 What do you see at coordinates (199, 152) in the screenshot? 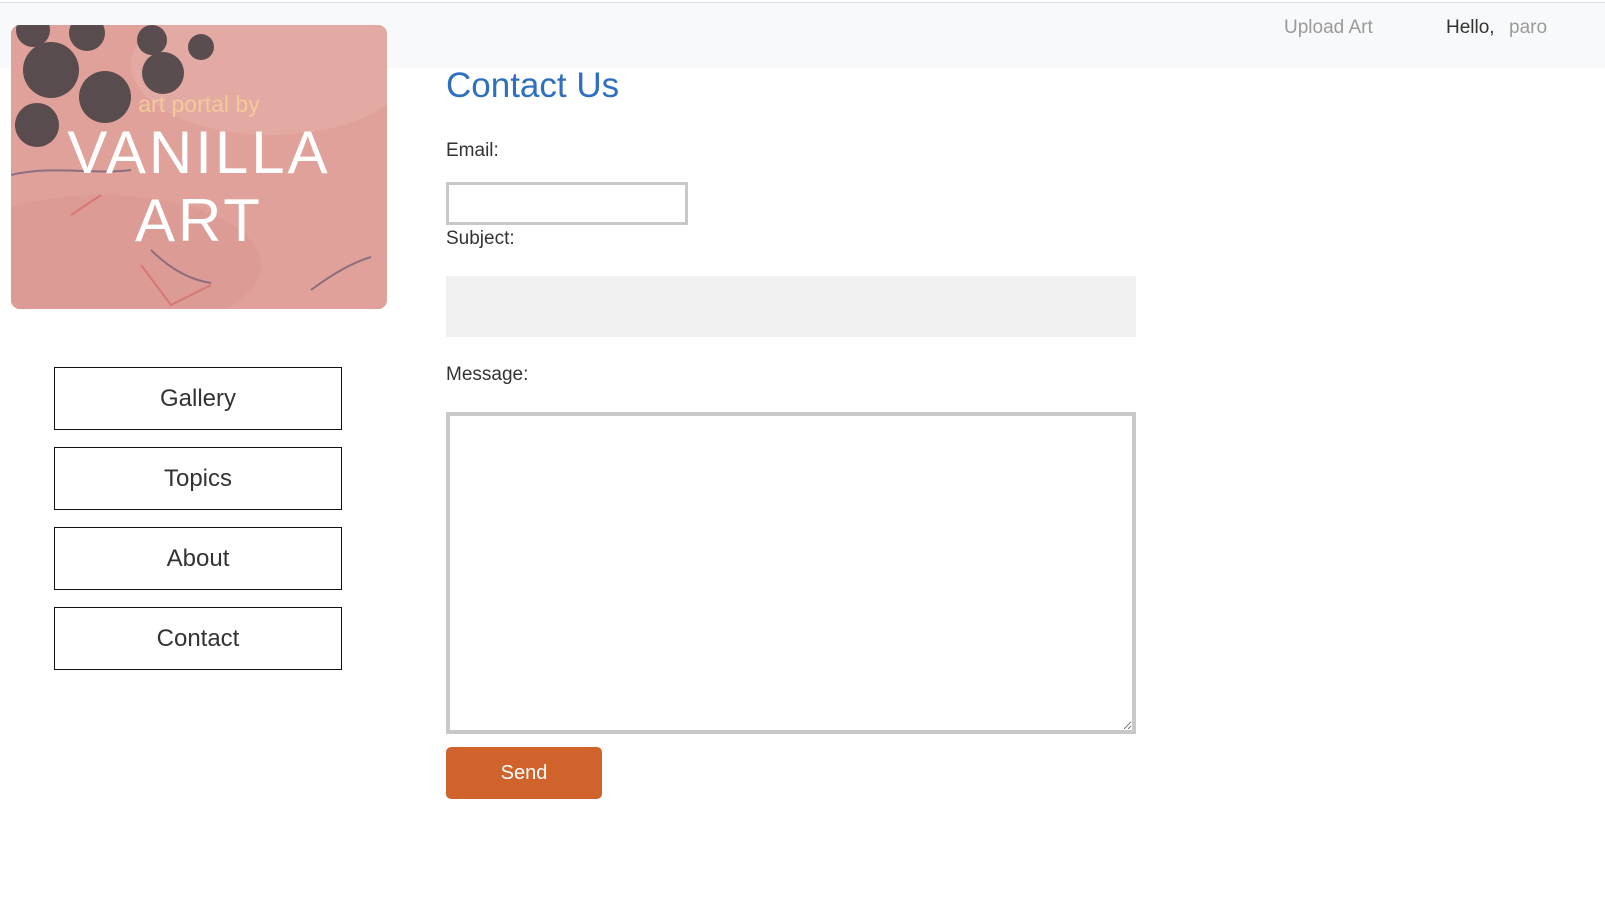
I see `logo-title-line-1: VANILLA` at bounding box center [199, 152].